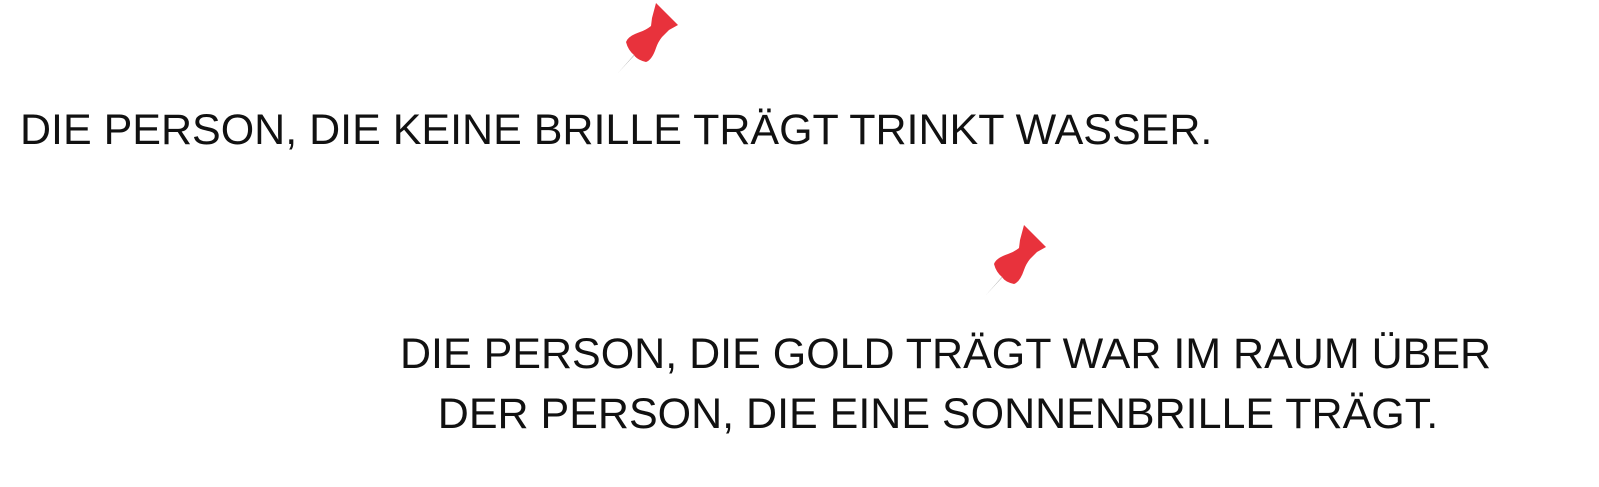  What do you see at coordinates (938, 414) in the screenshot?
I see `clue-line: DER PERSON, DIE EINE SONNENBRILLE TRÄGT.` at bounding box center [938, 414].